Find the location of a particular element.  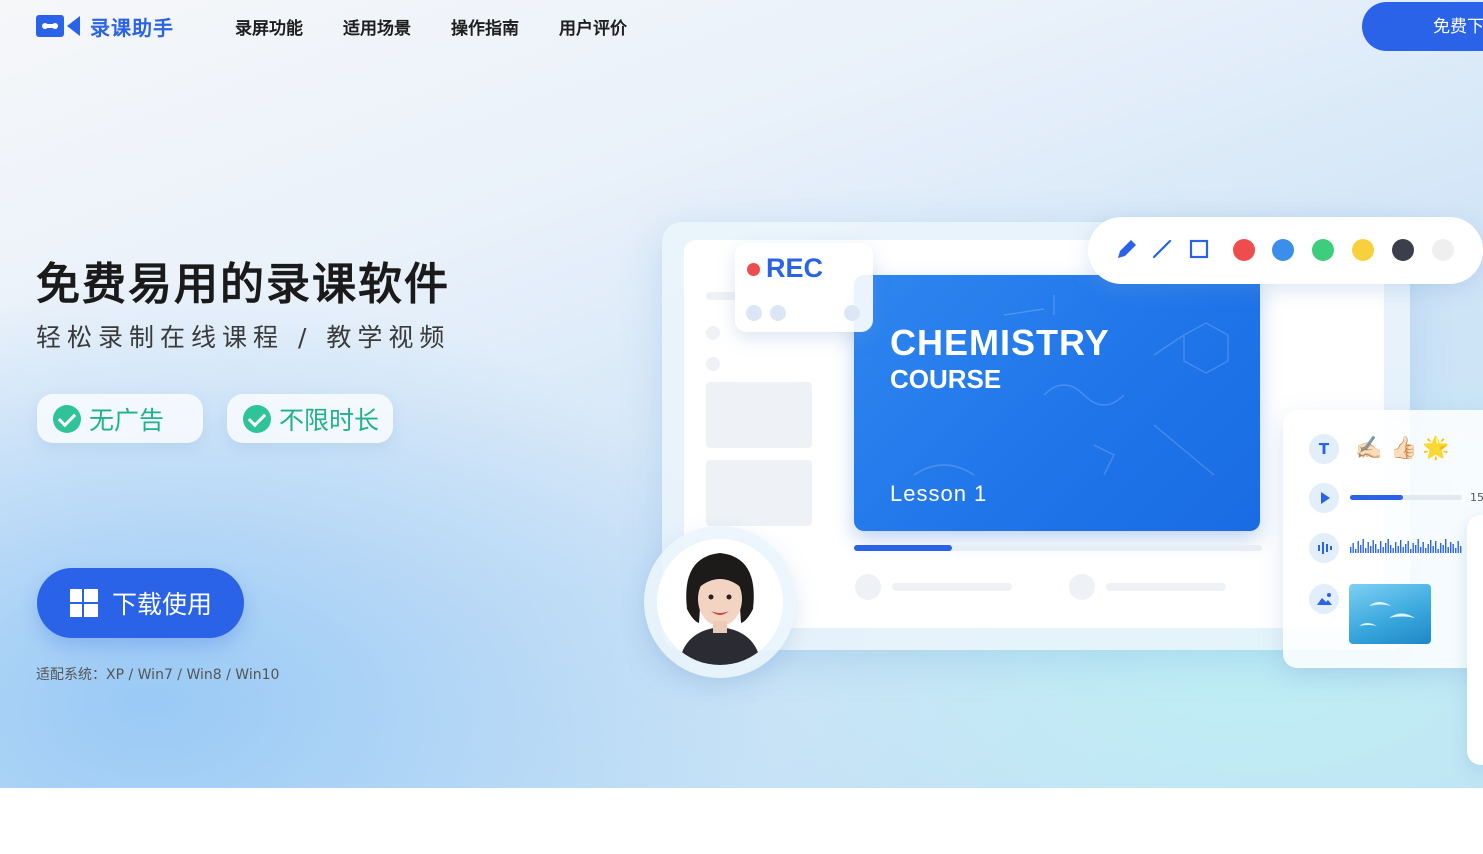

badge-label: 无广告 is located at coordinates (127, 420).